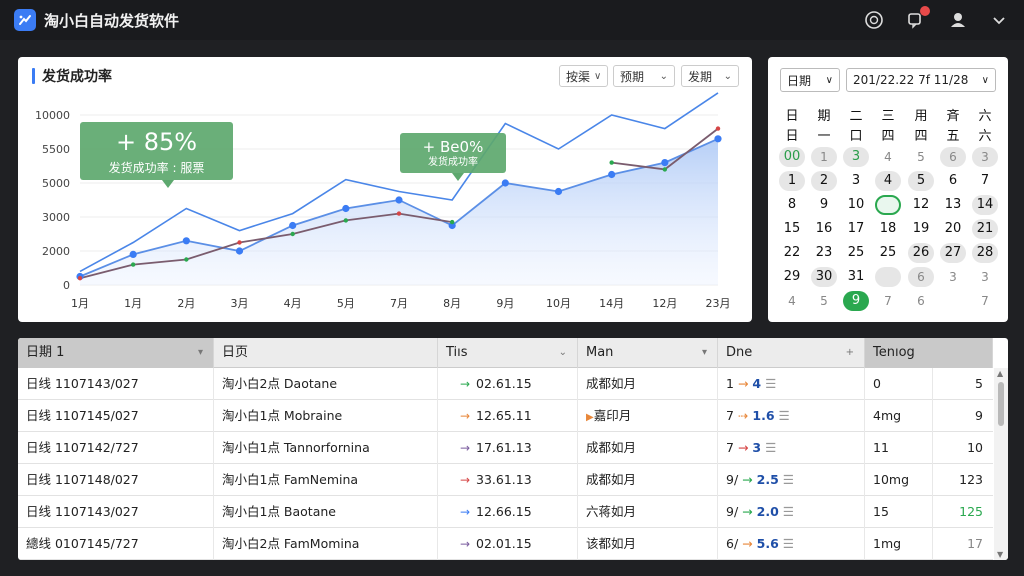 Image resolution: width=1024 pixels, height=576 pixels. Describe the element at coordinates (558, 303) in the screenshot. I see `x-tick-label: 10月` at that location.